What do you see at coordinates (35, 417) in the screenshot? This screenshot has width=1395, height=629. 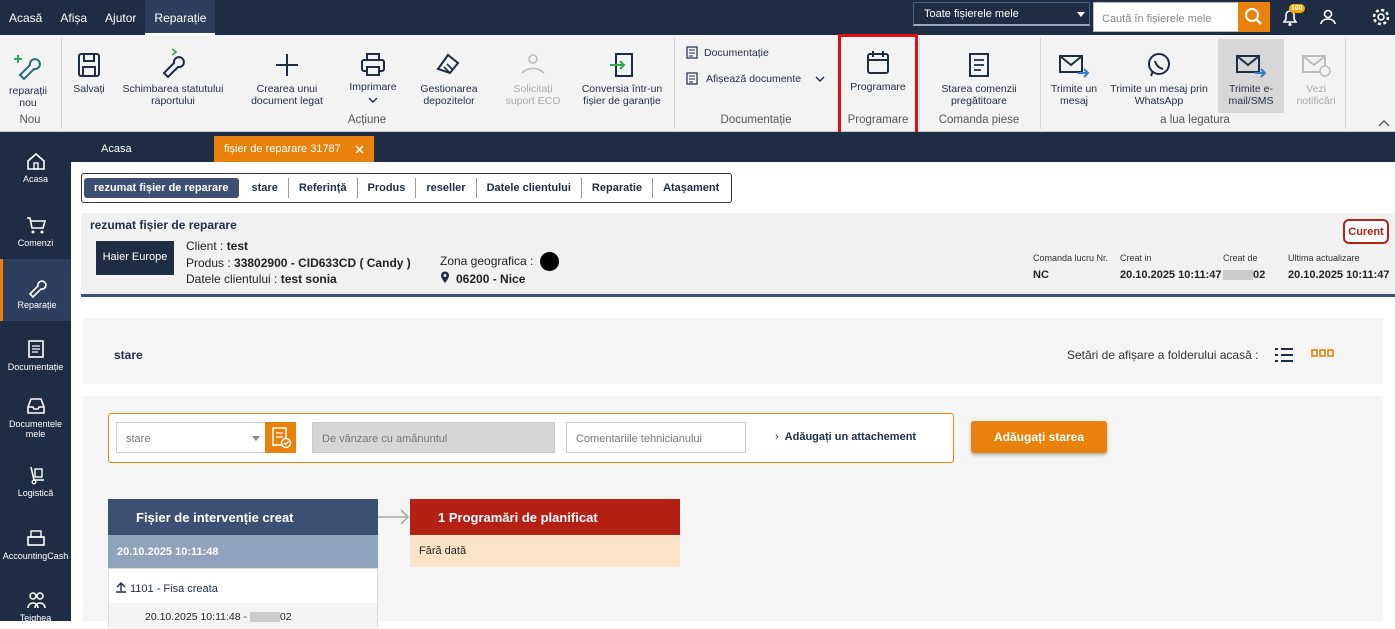 I see `sidebar-item-documentele-mele: Documentele mele` at bounding box center [35, 417].